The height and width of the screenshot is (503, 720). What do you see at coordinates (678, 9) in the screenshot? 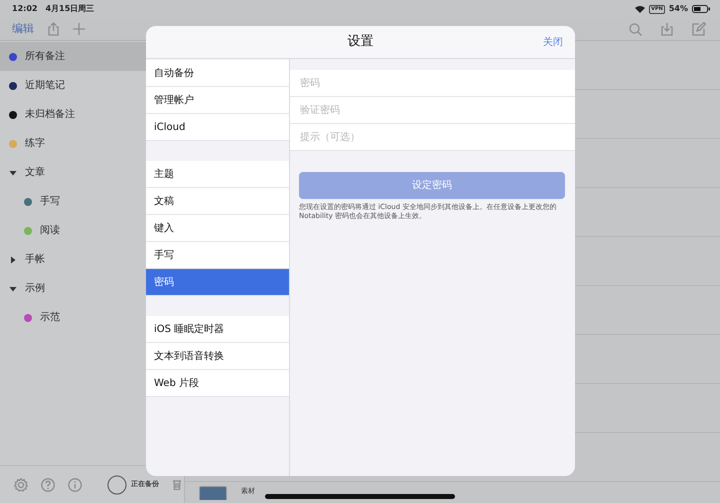
I see `battery-percent: 54%` at bounding box center [678, 9].